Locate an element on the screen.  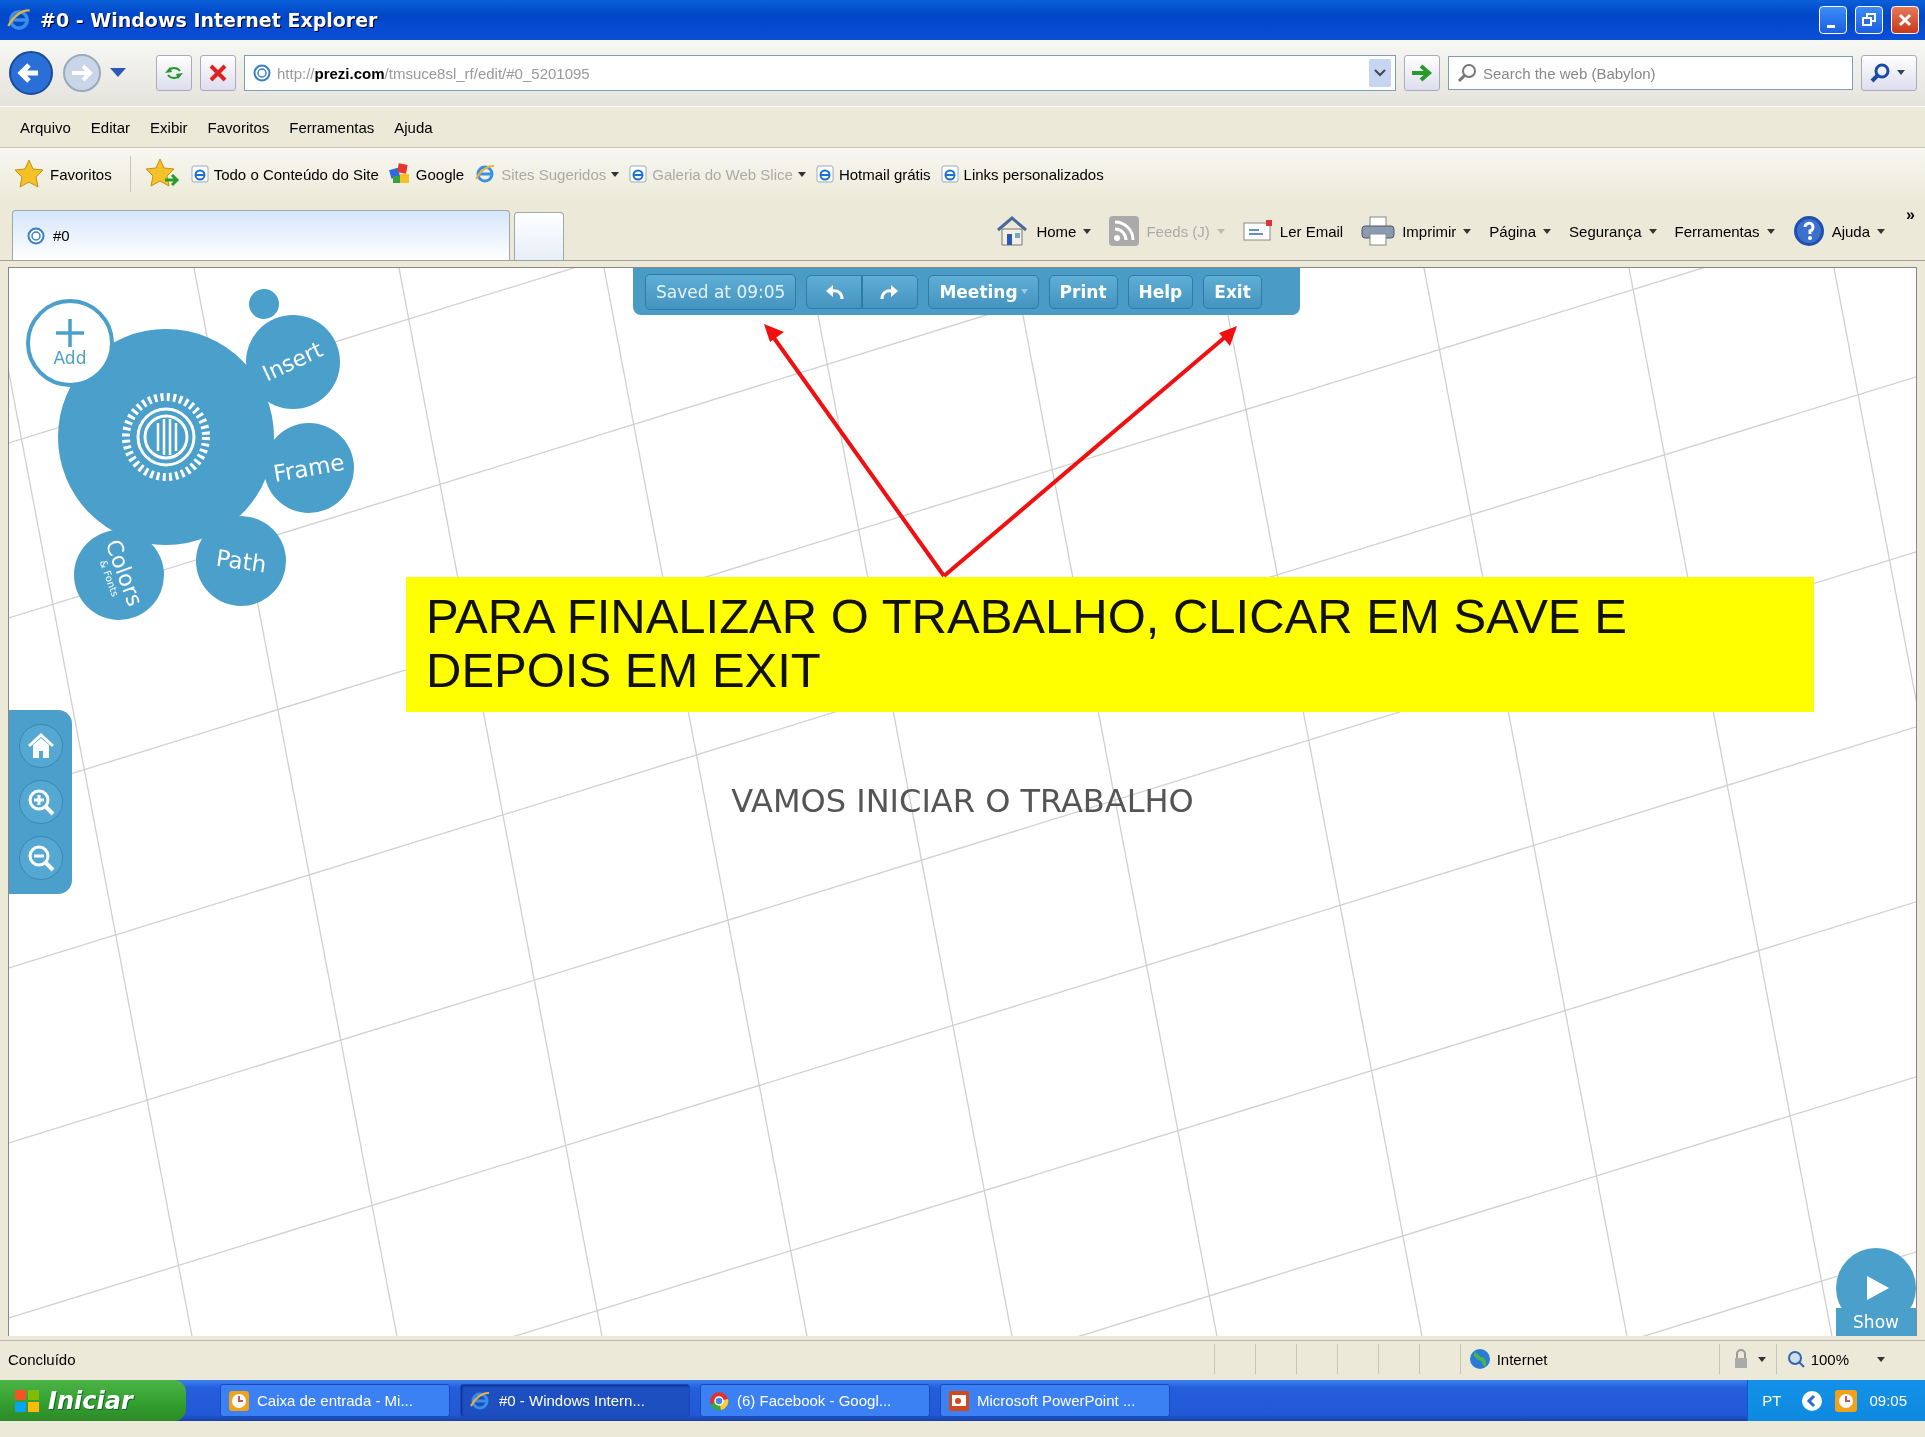
redo-button is located at coordinates (890, 291).